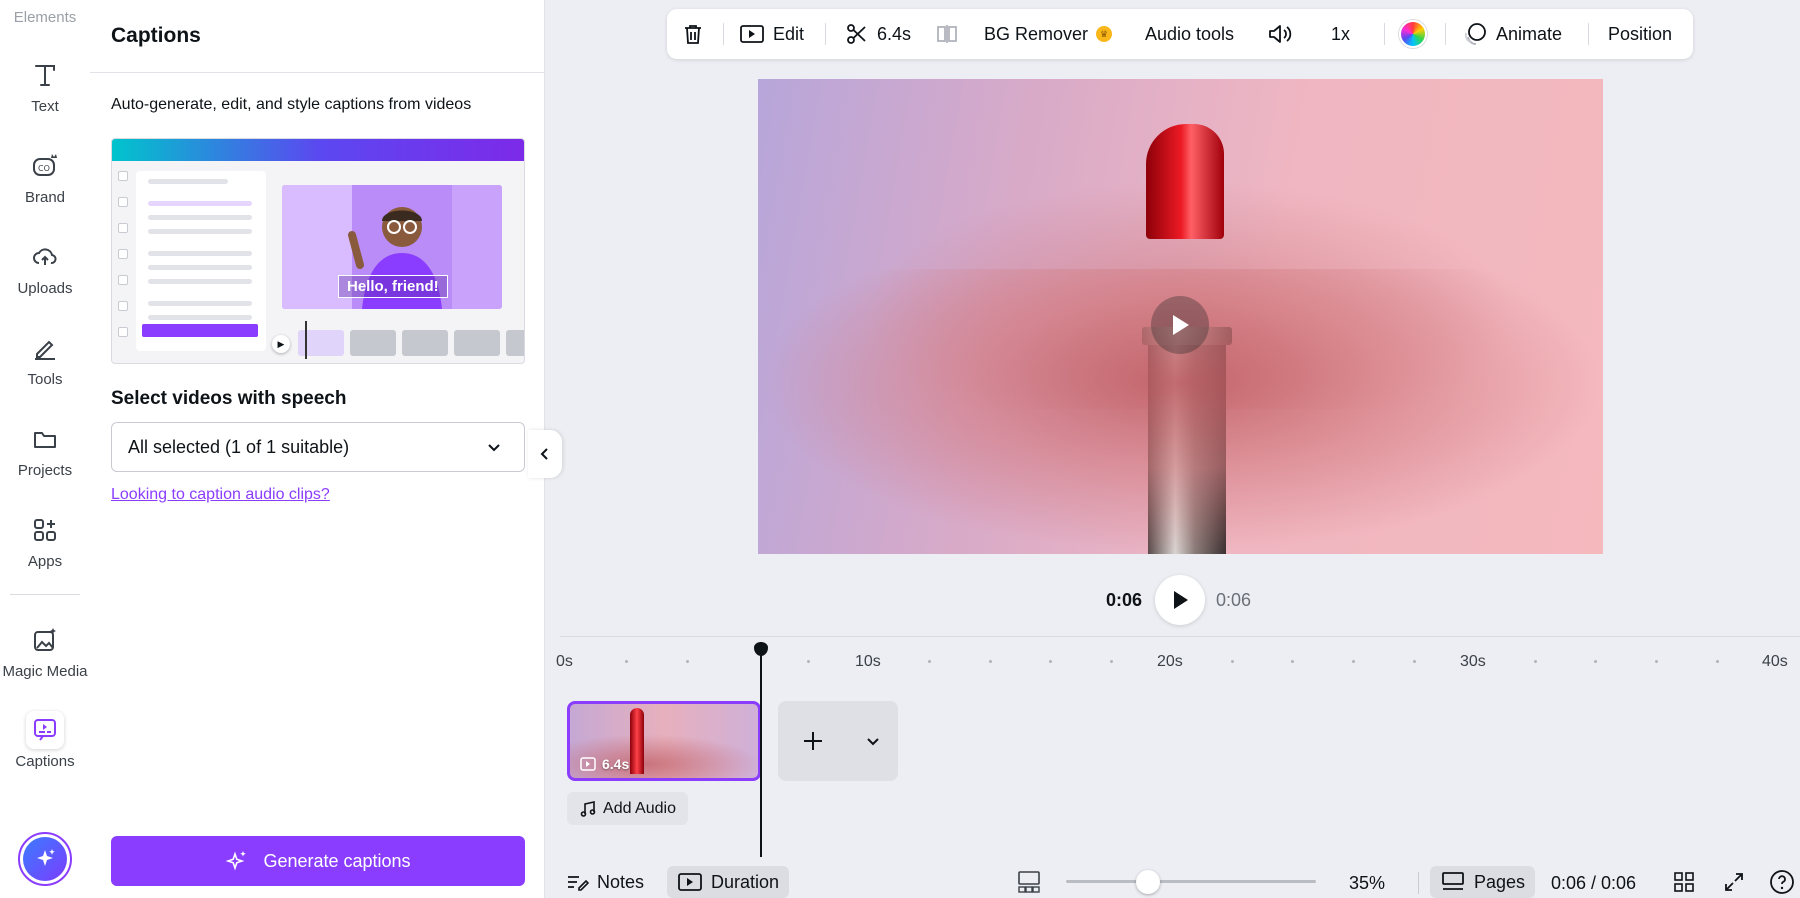 Image resolution: width=1800 pixels, height=898 pixels. I want to click on rail-item-magic-media: Magic Media, so click(45, 659).